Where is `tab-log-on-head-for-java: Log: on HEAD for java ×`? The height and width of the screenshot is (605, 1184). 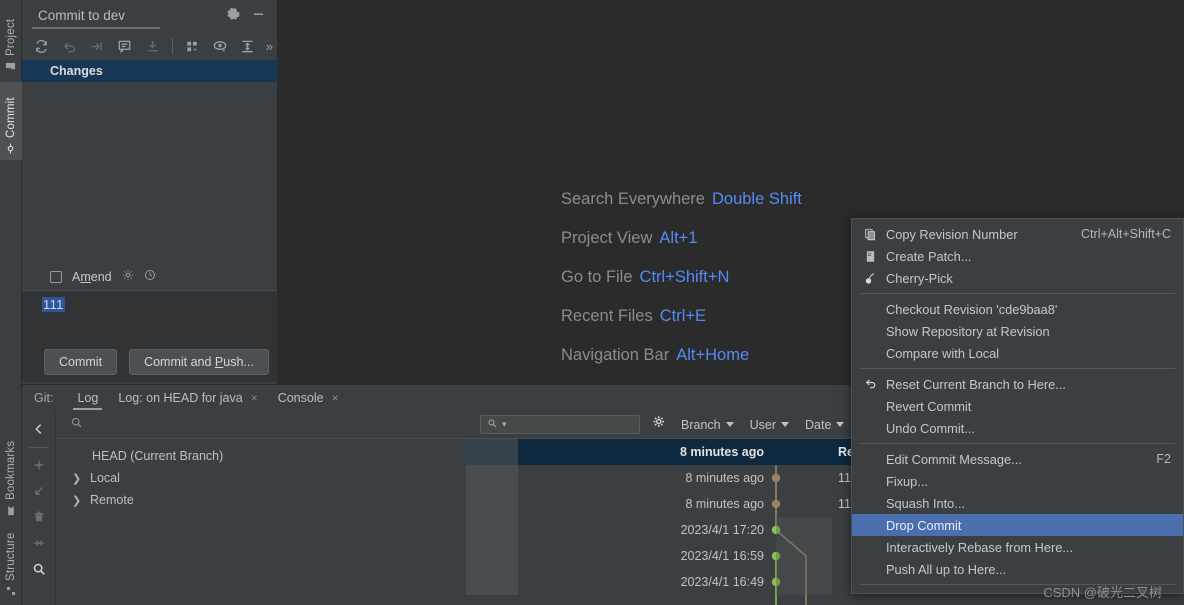 tab-log-on-head-for-java: Log: on HEAD for java × is located at coordinates (187, 398).